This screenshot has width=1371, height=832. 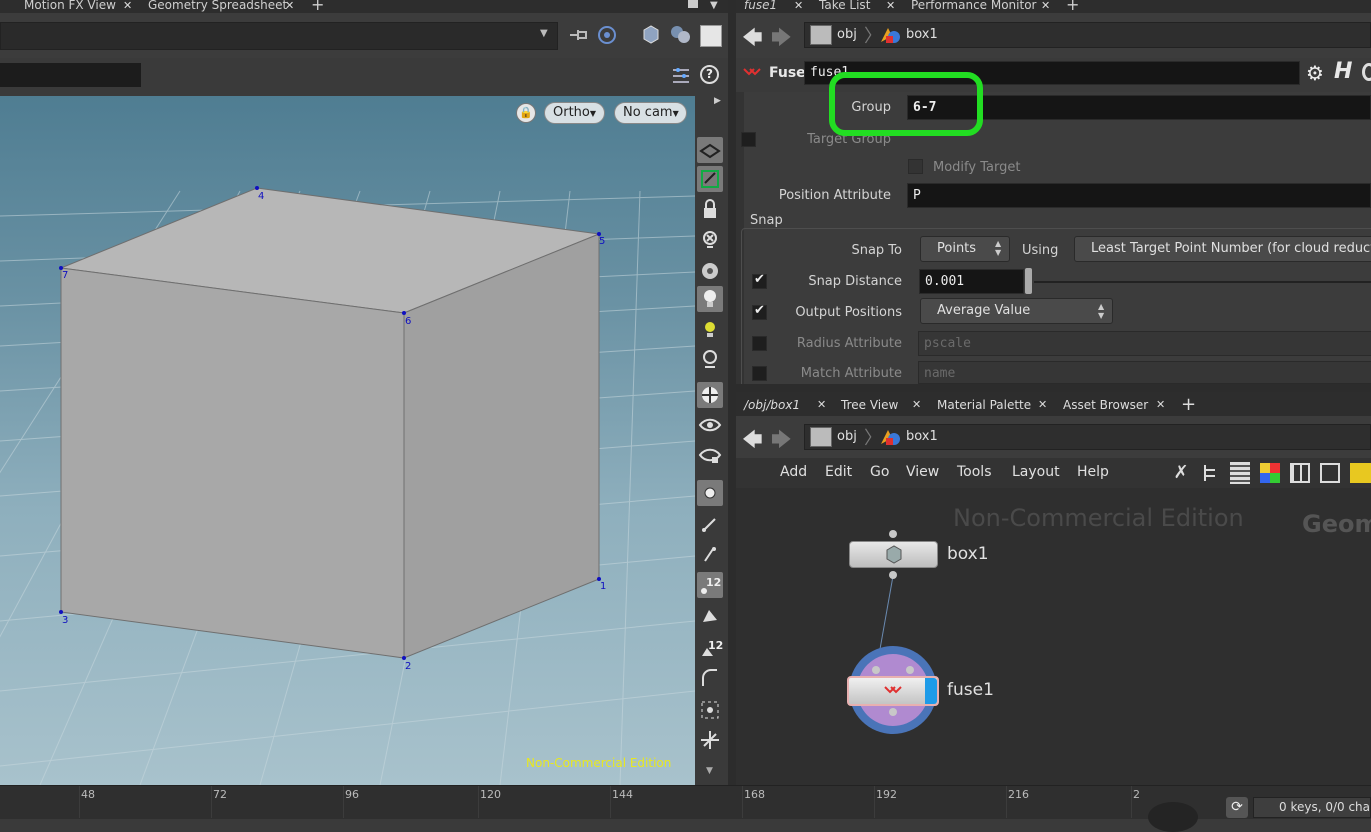 What do you see at coordinates (710, 524) in the screenshot?
I see `normals-icon` at bounding box center [710, 524].